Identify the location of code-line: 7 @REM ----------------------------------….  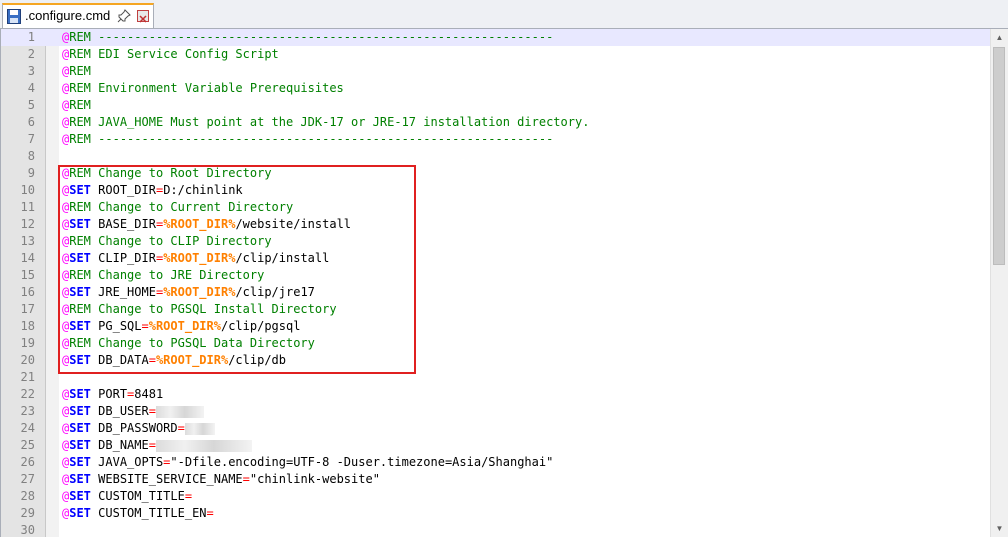
(496, 139).